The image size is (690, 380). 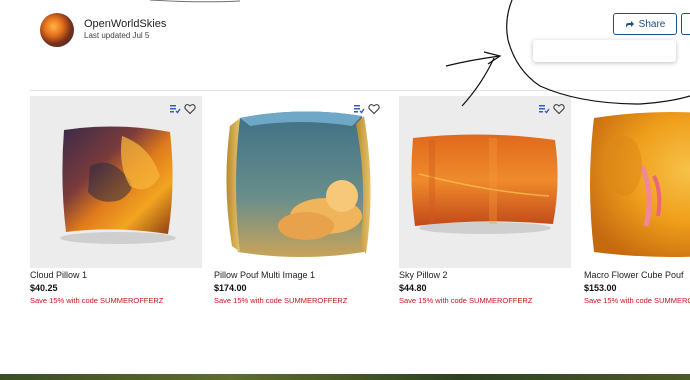 I want to click on last-updated: Last updated Jul 5, so click(x=117, y=35).